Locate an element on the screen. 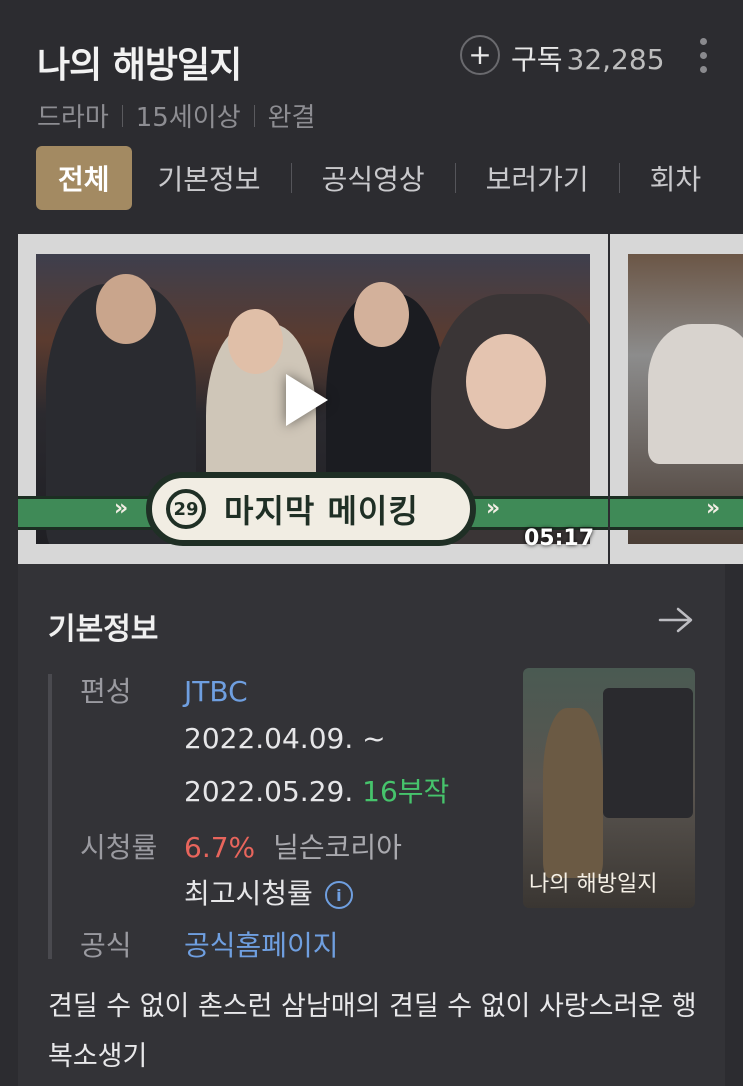  video-card-next: » is located at coordinates (676, 399).